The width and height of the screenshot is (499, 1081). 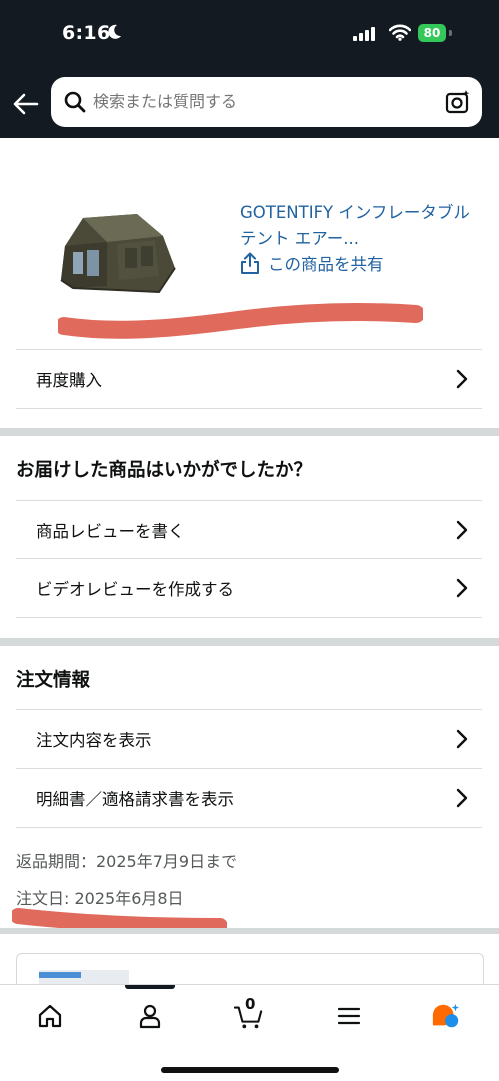 I want to click on bottom-tab-bar: 0, so click(x=249, y=1032).